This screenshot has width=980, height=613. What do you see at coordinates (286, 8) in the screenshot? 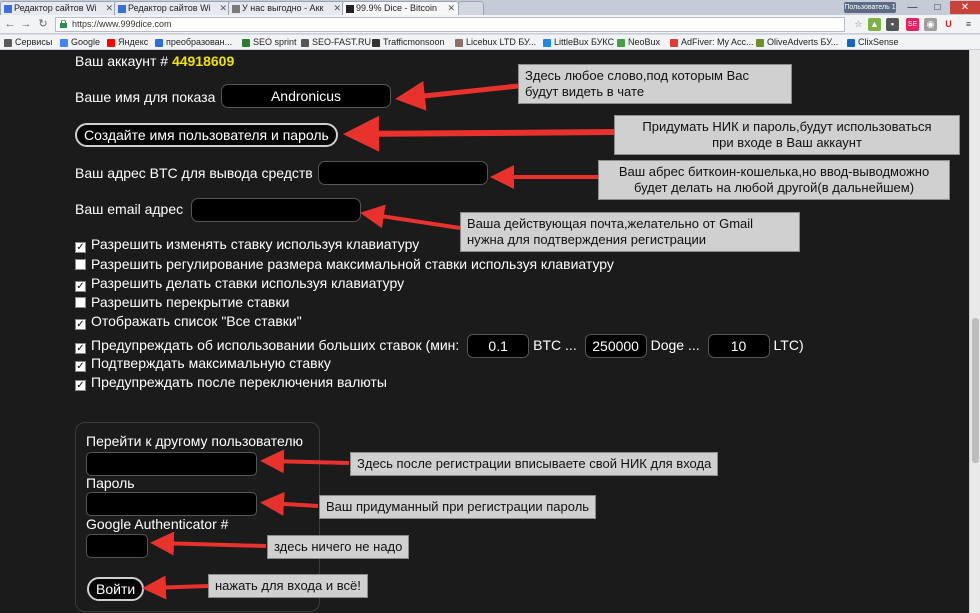
I see `browser-tab-3: У нас выгодно - Акк ✕` at bounding box center [286, 8].